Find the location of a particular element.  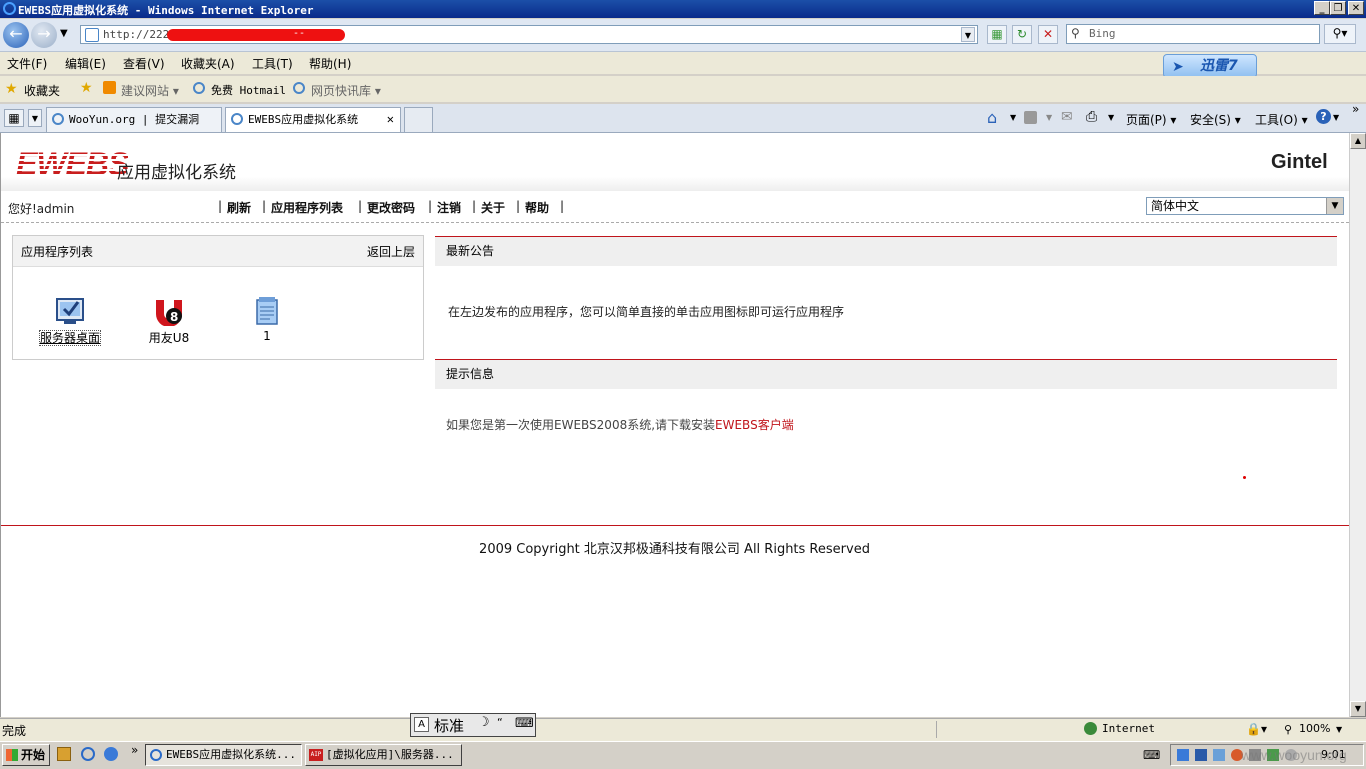

search-input: ⚲ Bing is located at coordinates (1193, 34).